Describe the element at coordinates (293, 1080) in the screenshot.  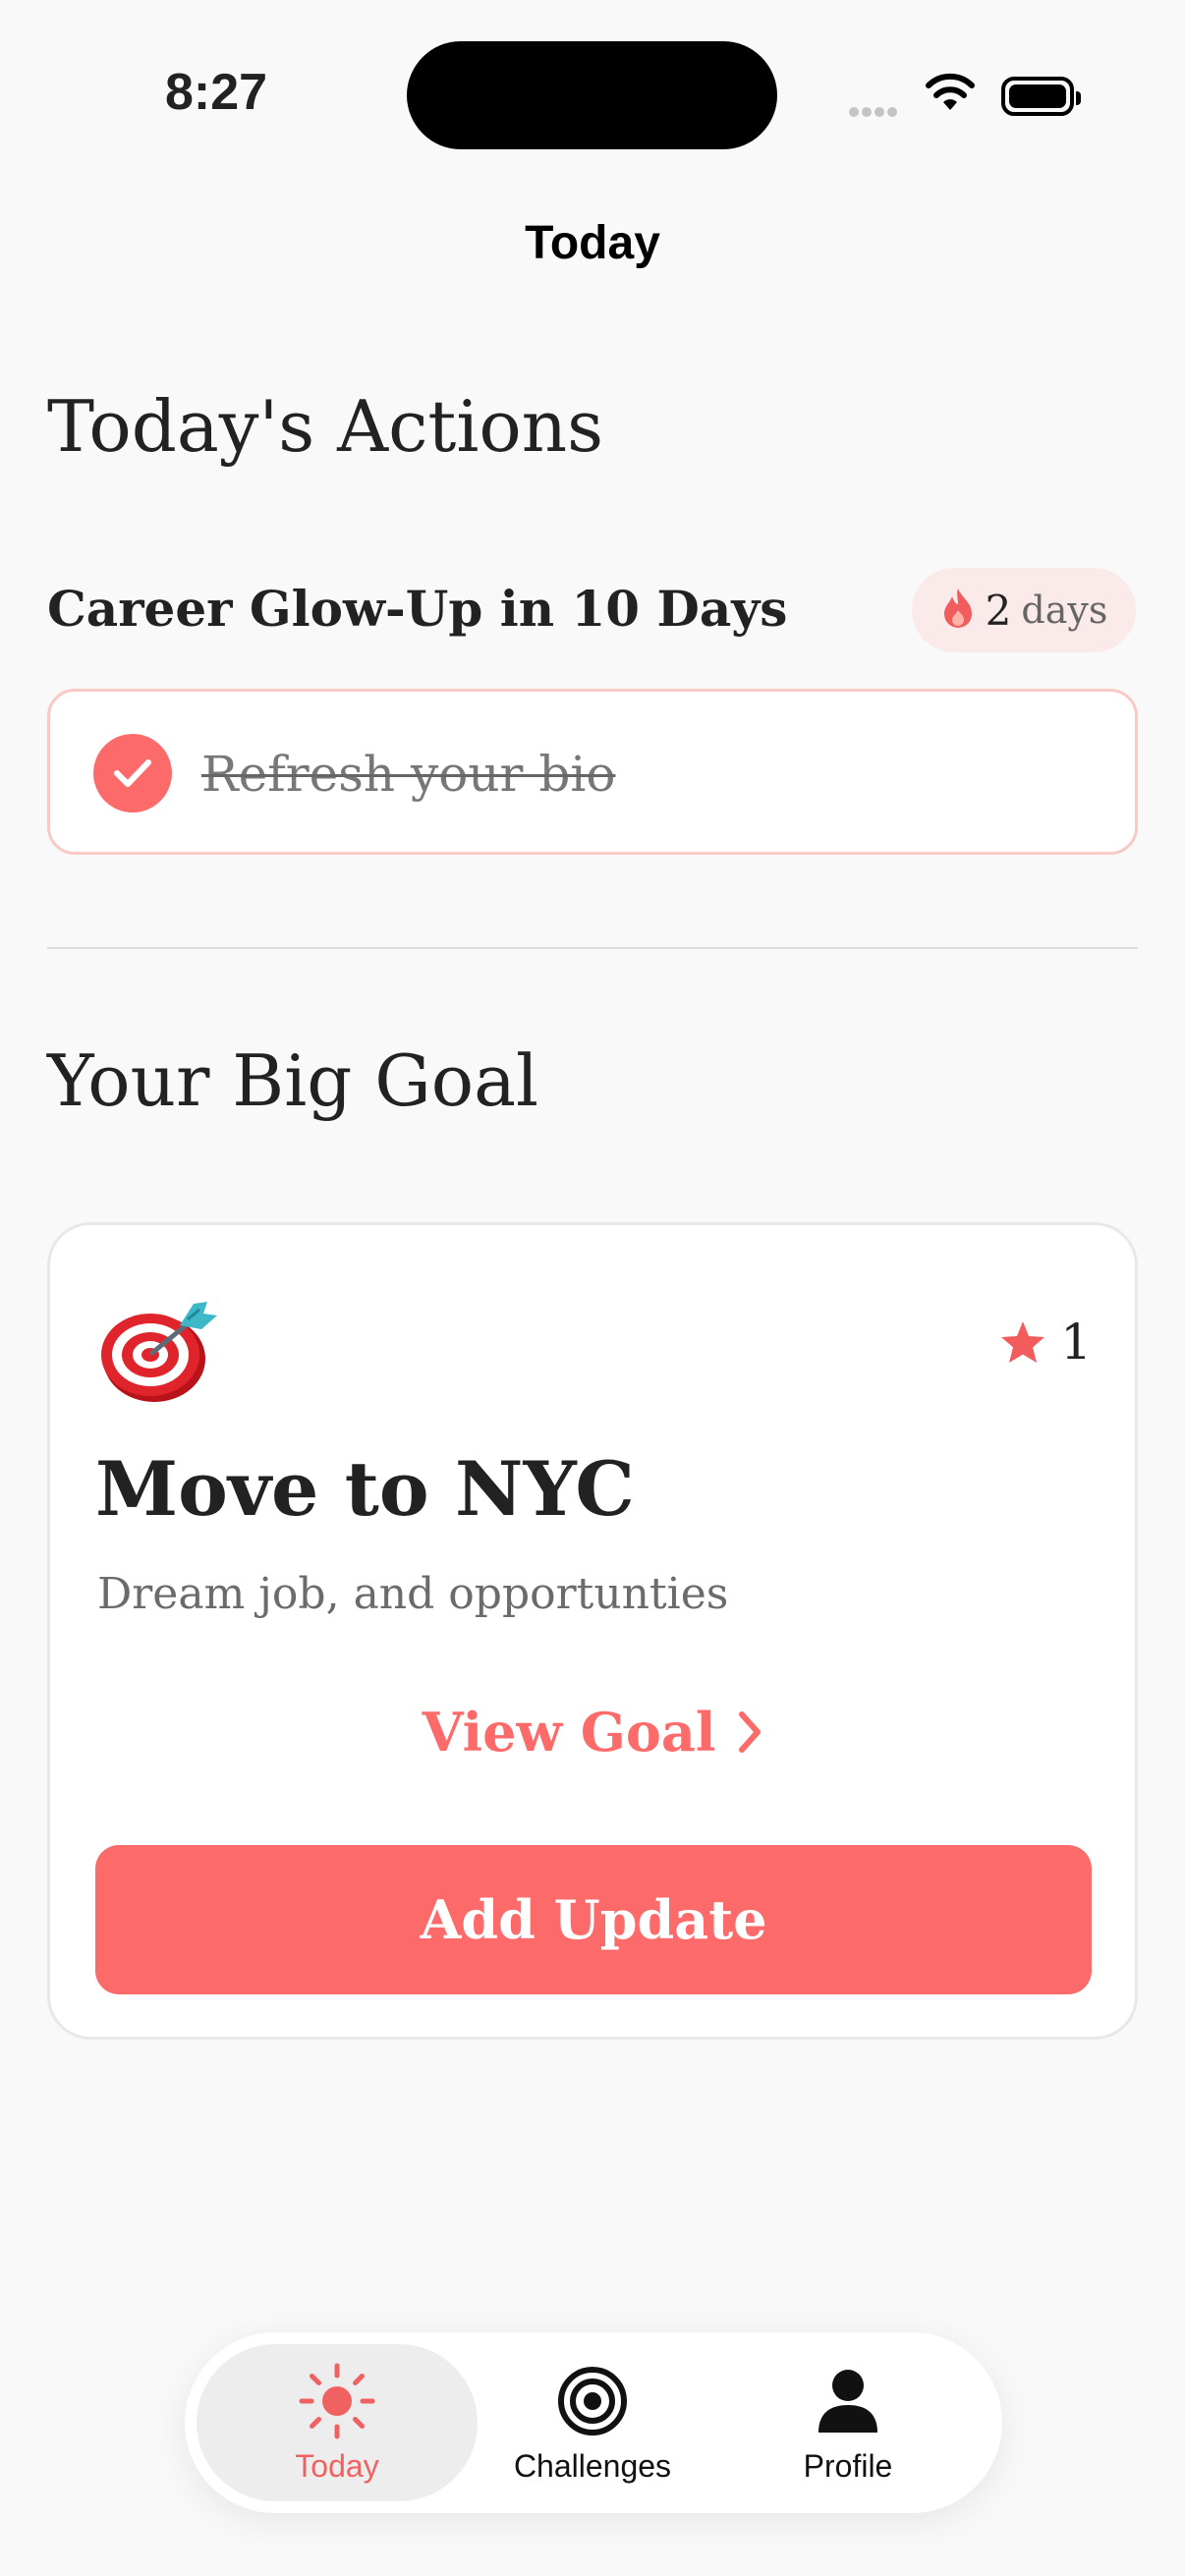
I see `big-goal-heading: Your Big Goal` at that location.